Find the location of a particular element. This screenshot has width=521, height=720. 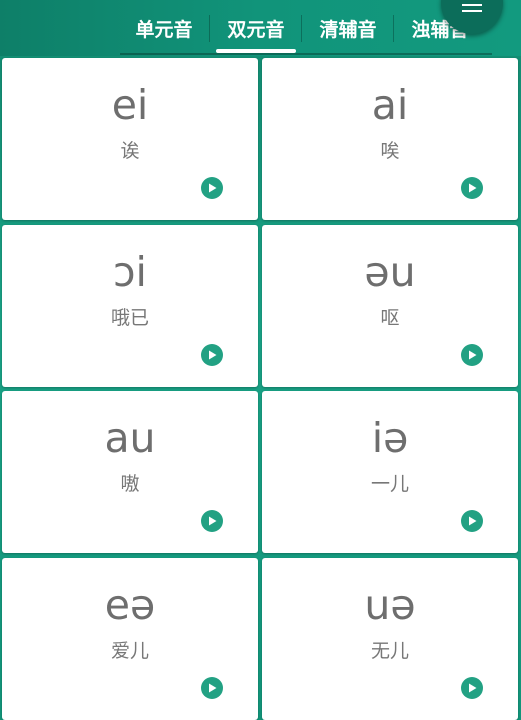

pronunciation-hint: 呕 is located at coordinates (390, 317).